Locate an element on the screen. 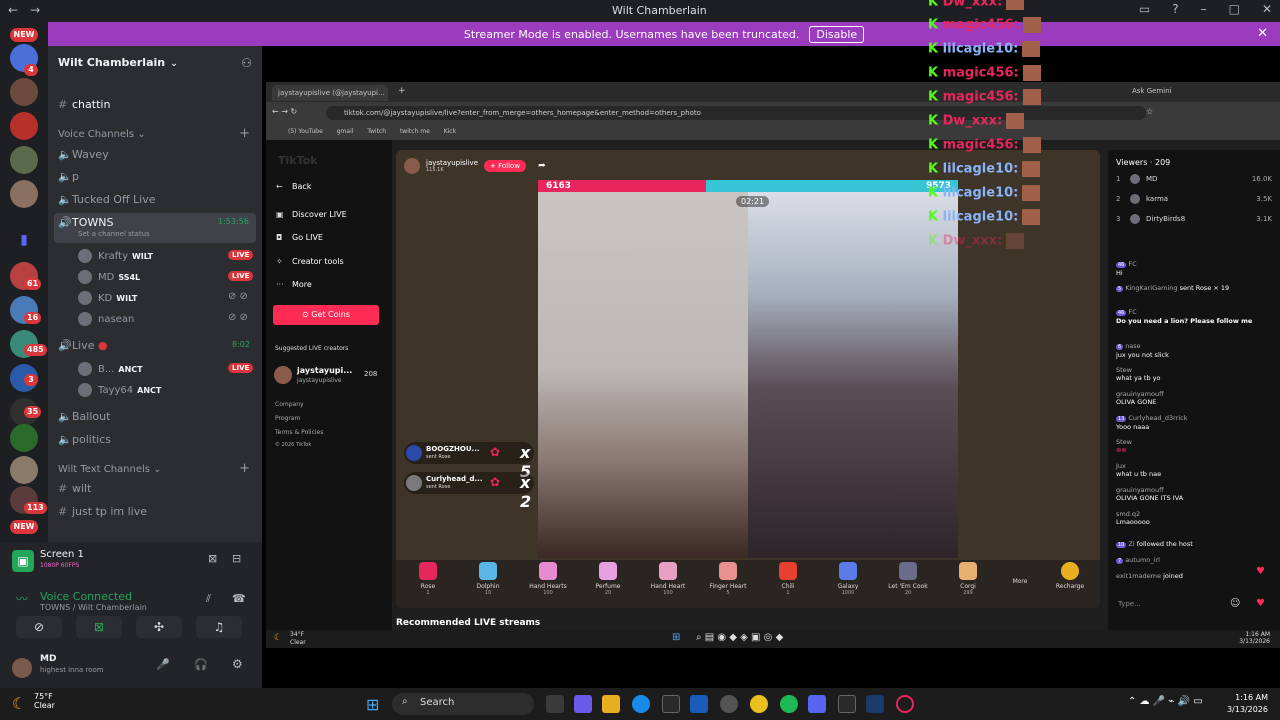 The image size is (1280, 720). bookmark: gmail is located at coordinates (345, 131).